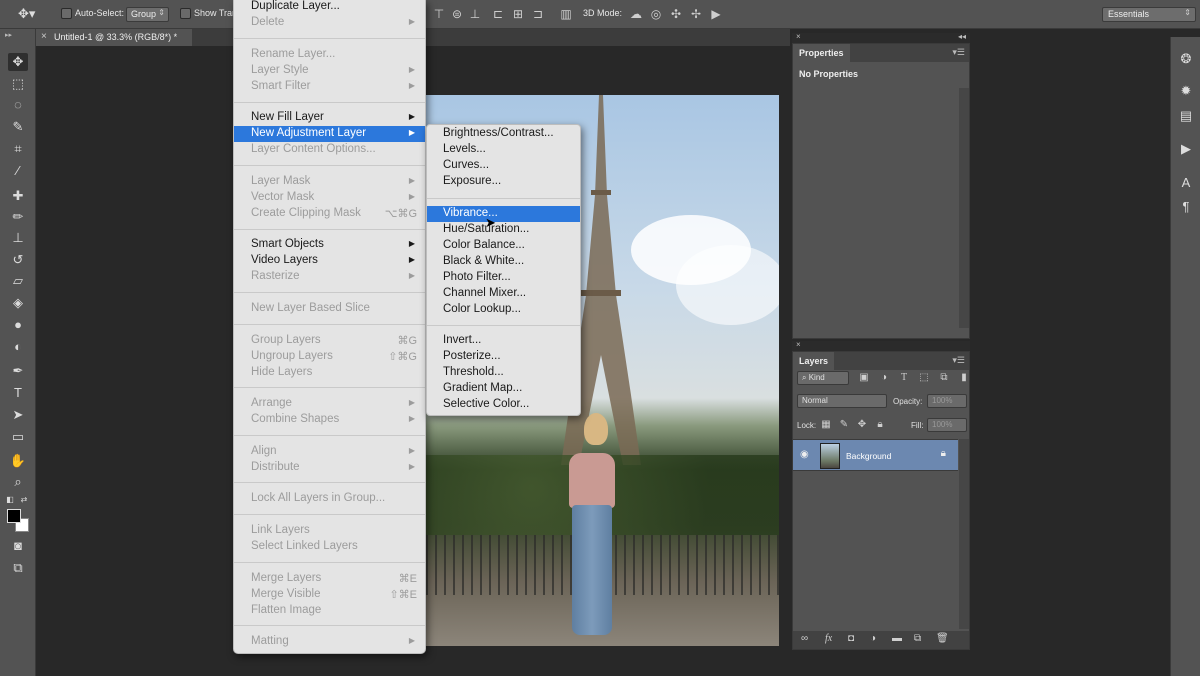  What do you see at coordinates (24, 500) in the screenshot?
I see `swap-colors-icon: ⇄` at bounding box center [24, 500].